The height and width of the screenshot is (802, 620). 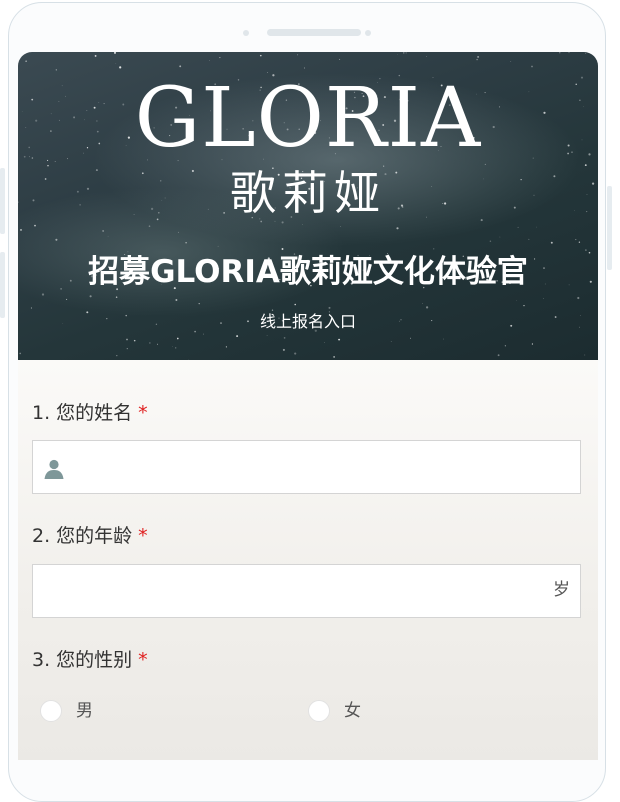 What do you see at coordinates (308, 272) in the screenshot?
I see `page-title: 招募GLORIA歌莉娅文化体验官` at bounding box center [308, 272].